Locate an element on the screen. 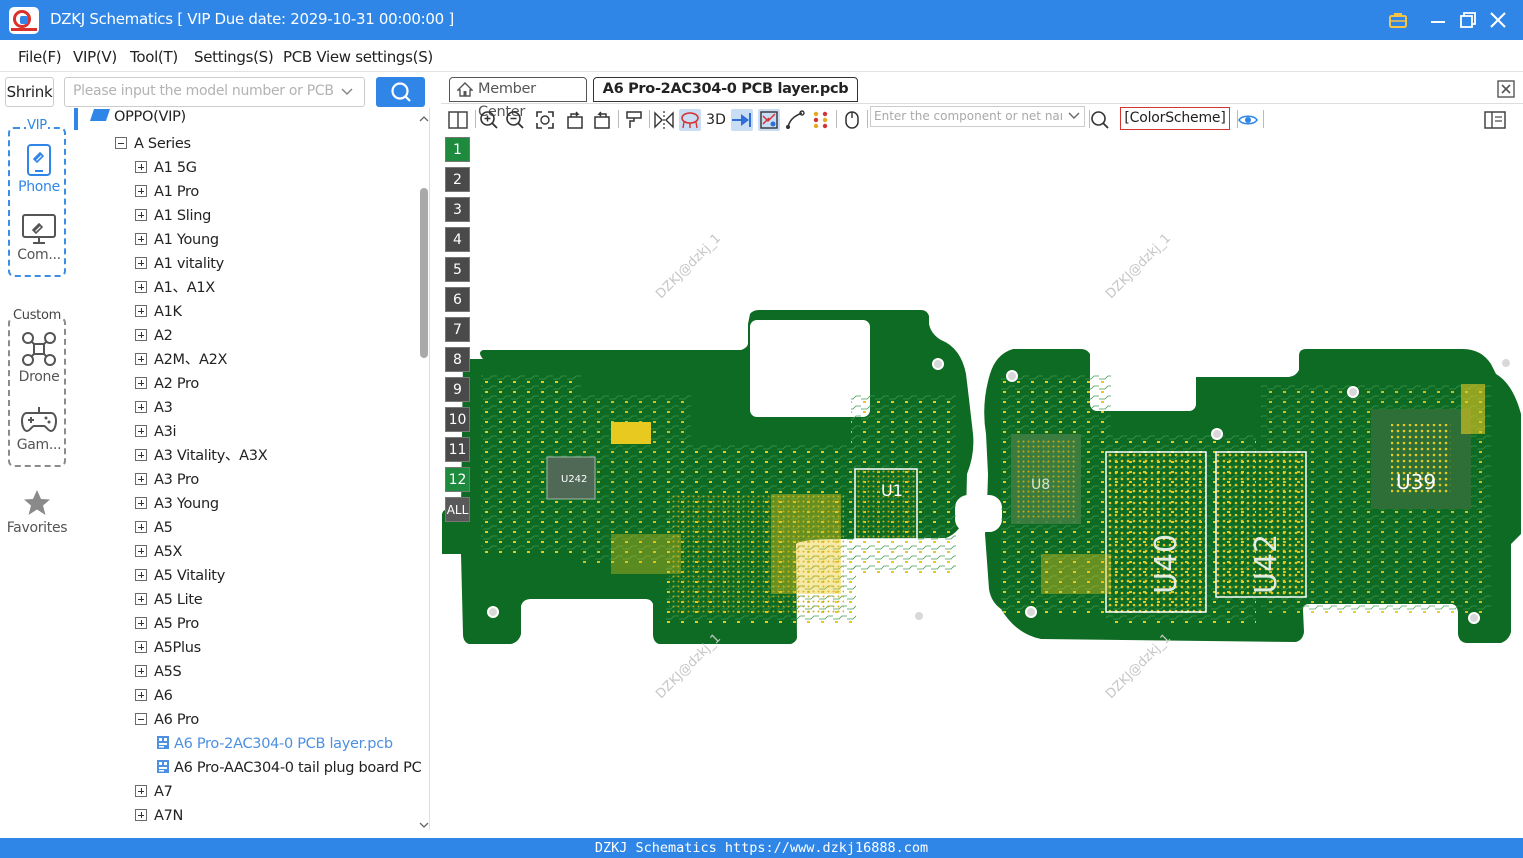 This screenshot has height=858, width=1523. component-search-icon is located at coordinates (1100, 120).